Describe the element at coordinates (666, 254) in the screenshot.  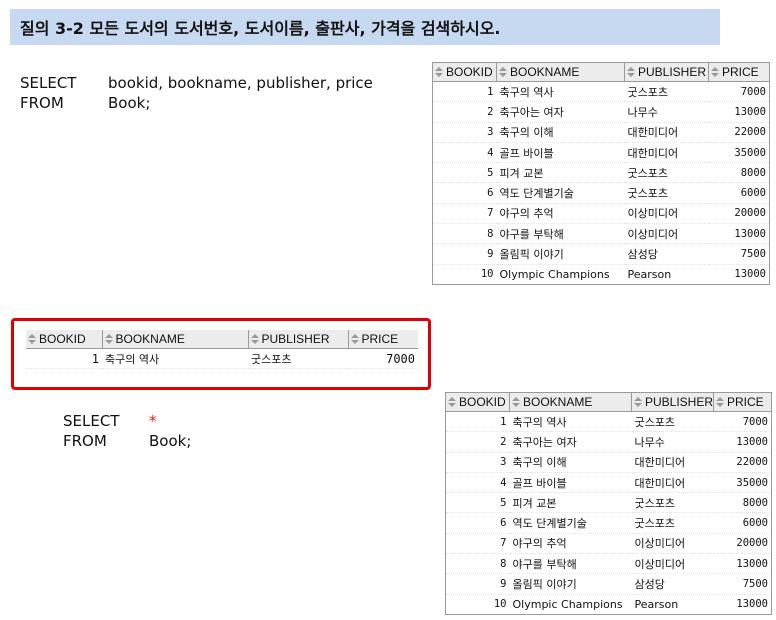
I see `cell-publisher: 삼성당` at that location.